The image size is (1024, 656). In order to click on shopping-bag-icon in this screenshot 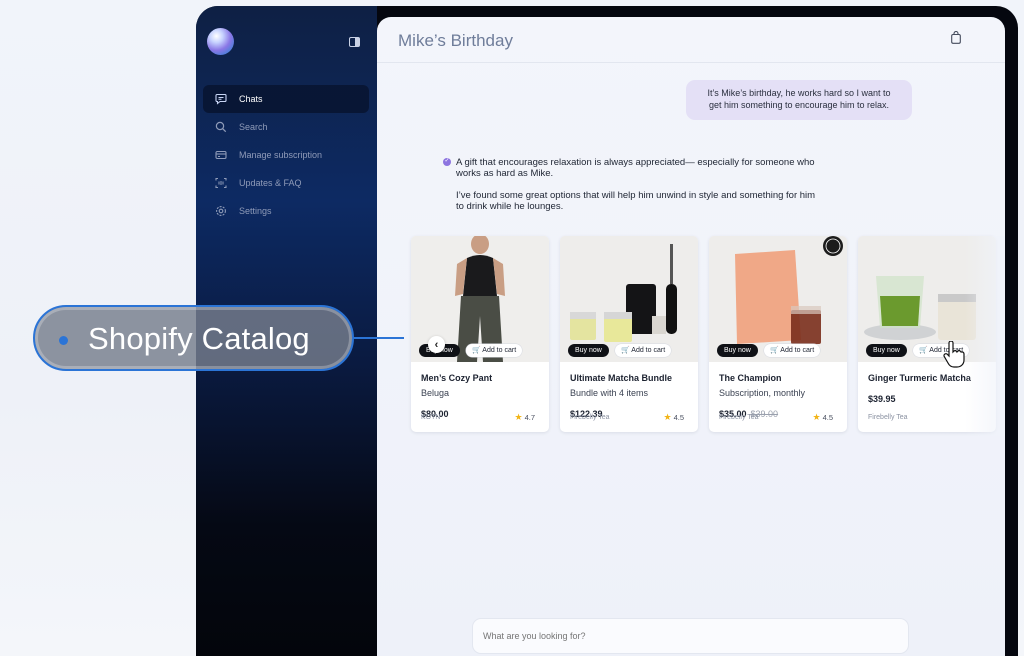, I will do `click(956, 37)`.